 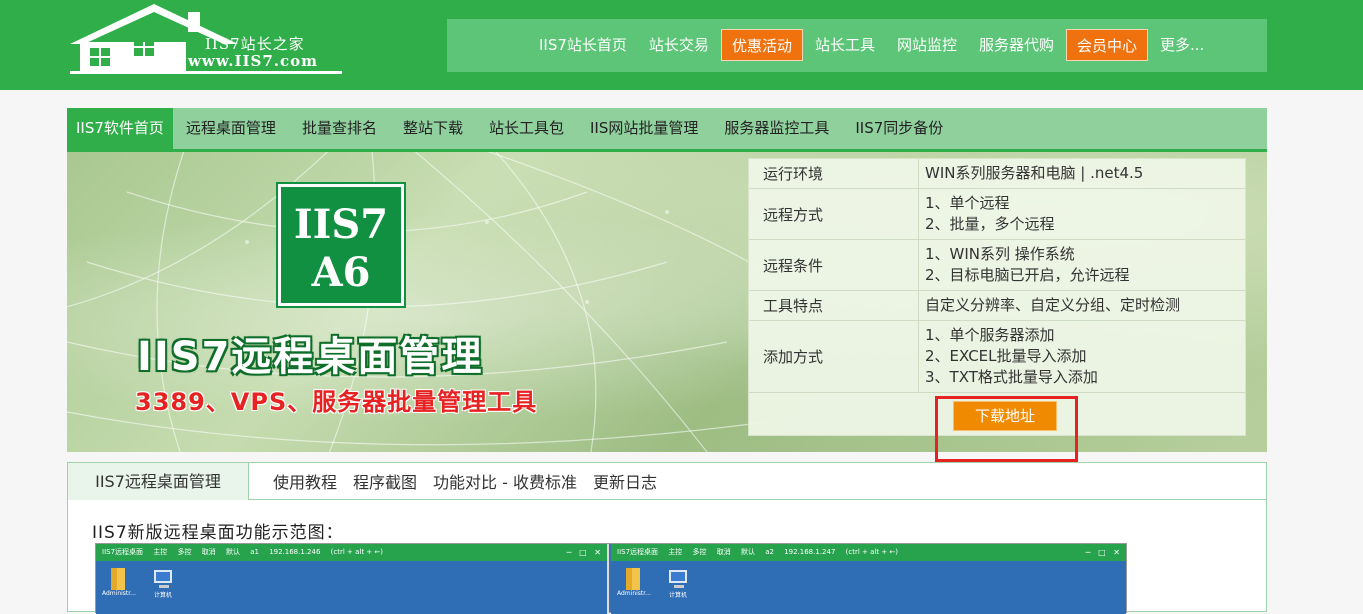 What do you see at coordinates (1107, 45) in the screenshot?
I see `top-nav-item: 会员中心` at bounding box center [1107, 45].